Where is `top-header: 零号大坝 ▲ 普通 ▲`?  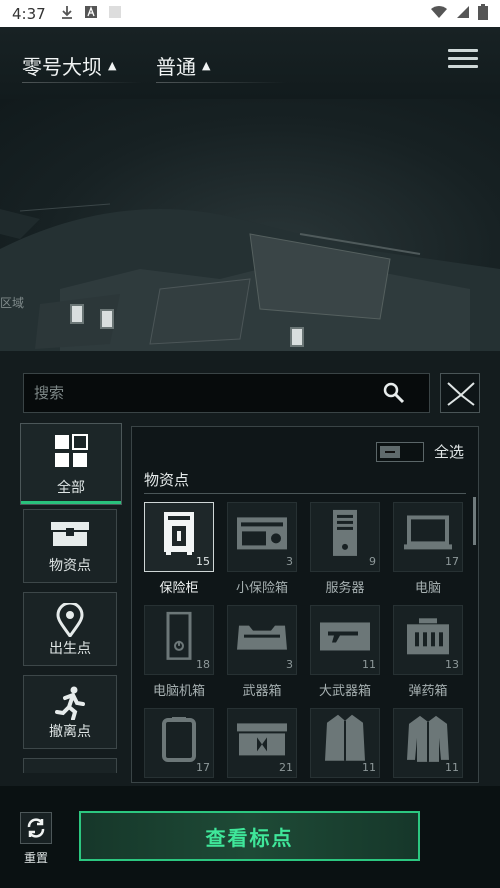
top-header: 零号大坝 ▲ 普通 ▲ is located at coordinates (250, 63).